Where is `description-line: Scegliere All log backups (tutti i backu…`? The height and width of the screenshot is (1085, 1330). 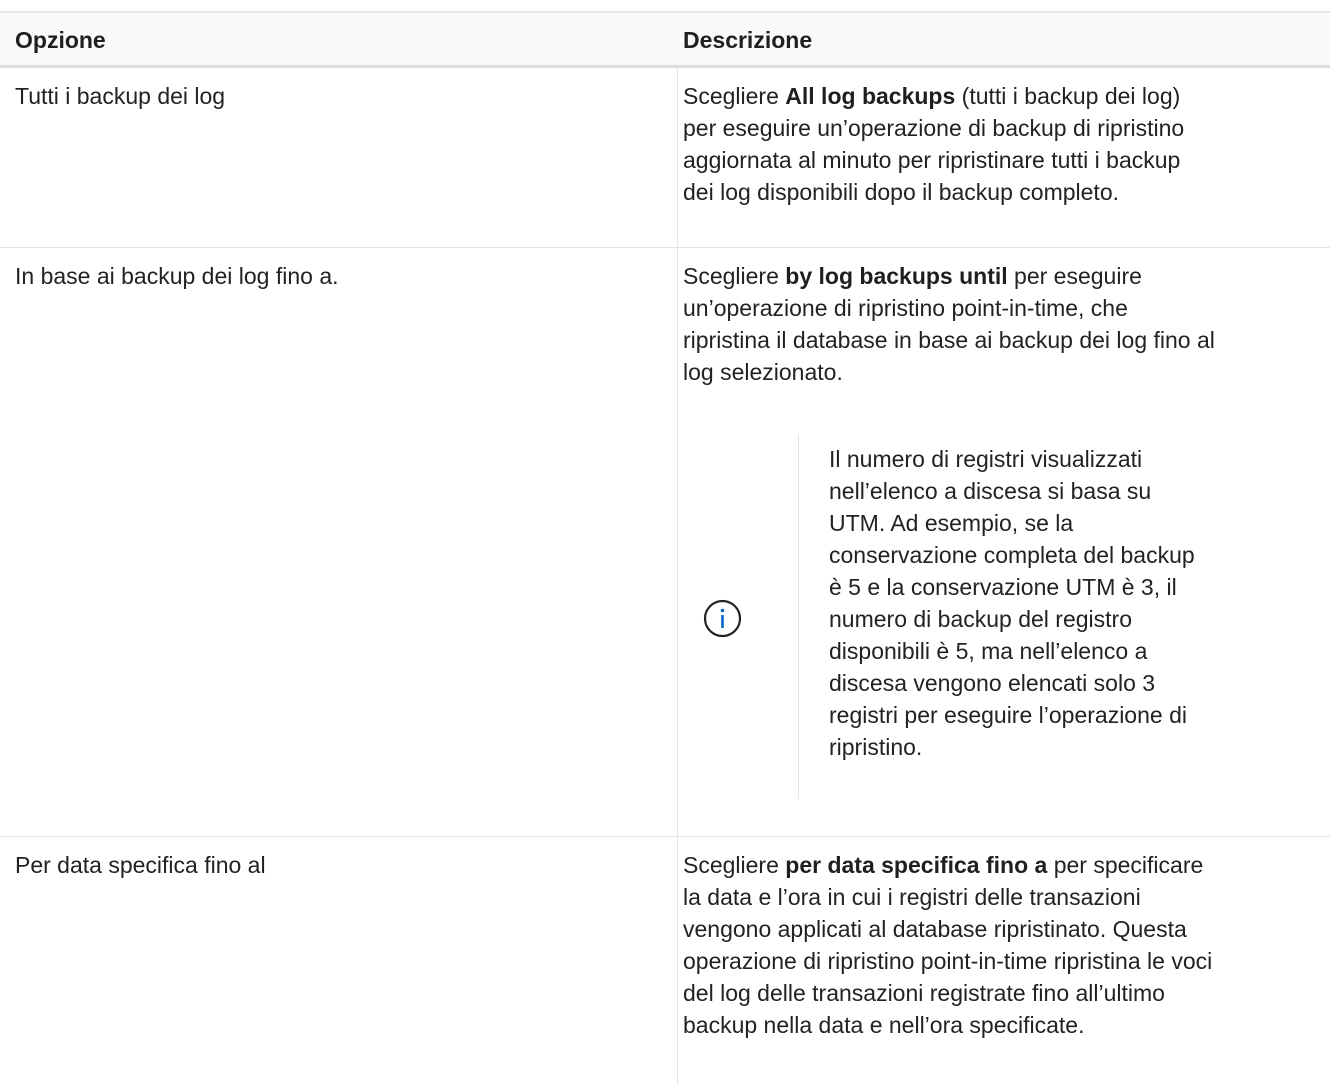 description-line: Scegliere All log backups (tutti i backu… is located at coordinates (1006, 96).